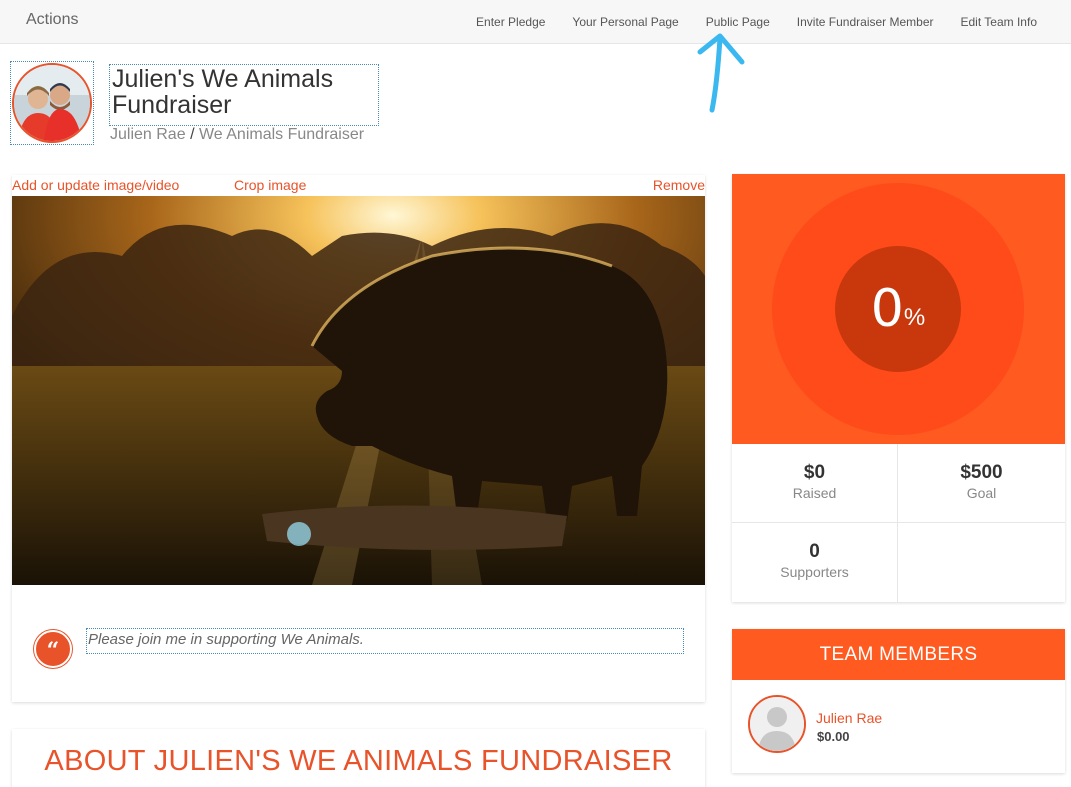 This screenshot has height=787, width=1071. I want to click on progress-percent: 0 %, so click(898, 309).